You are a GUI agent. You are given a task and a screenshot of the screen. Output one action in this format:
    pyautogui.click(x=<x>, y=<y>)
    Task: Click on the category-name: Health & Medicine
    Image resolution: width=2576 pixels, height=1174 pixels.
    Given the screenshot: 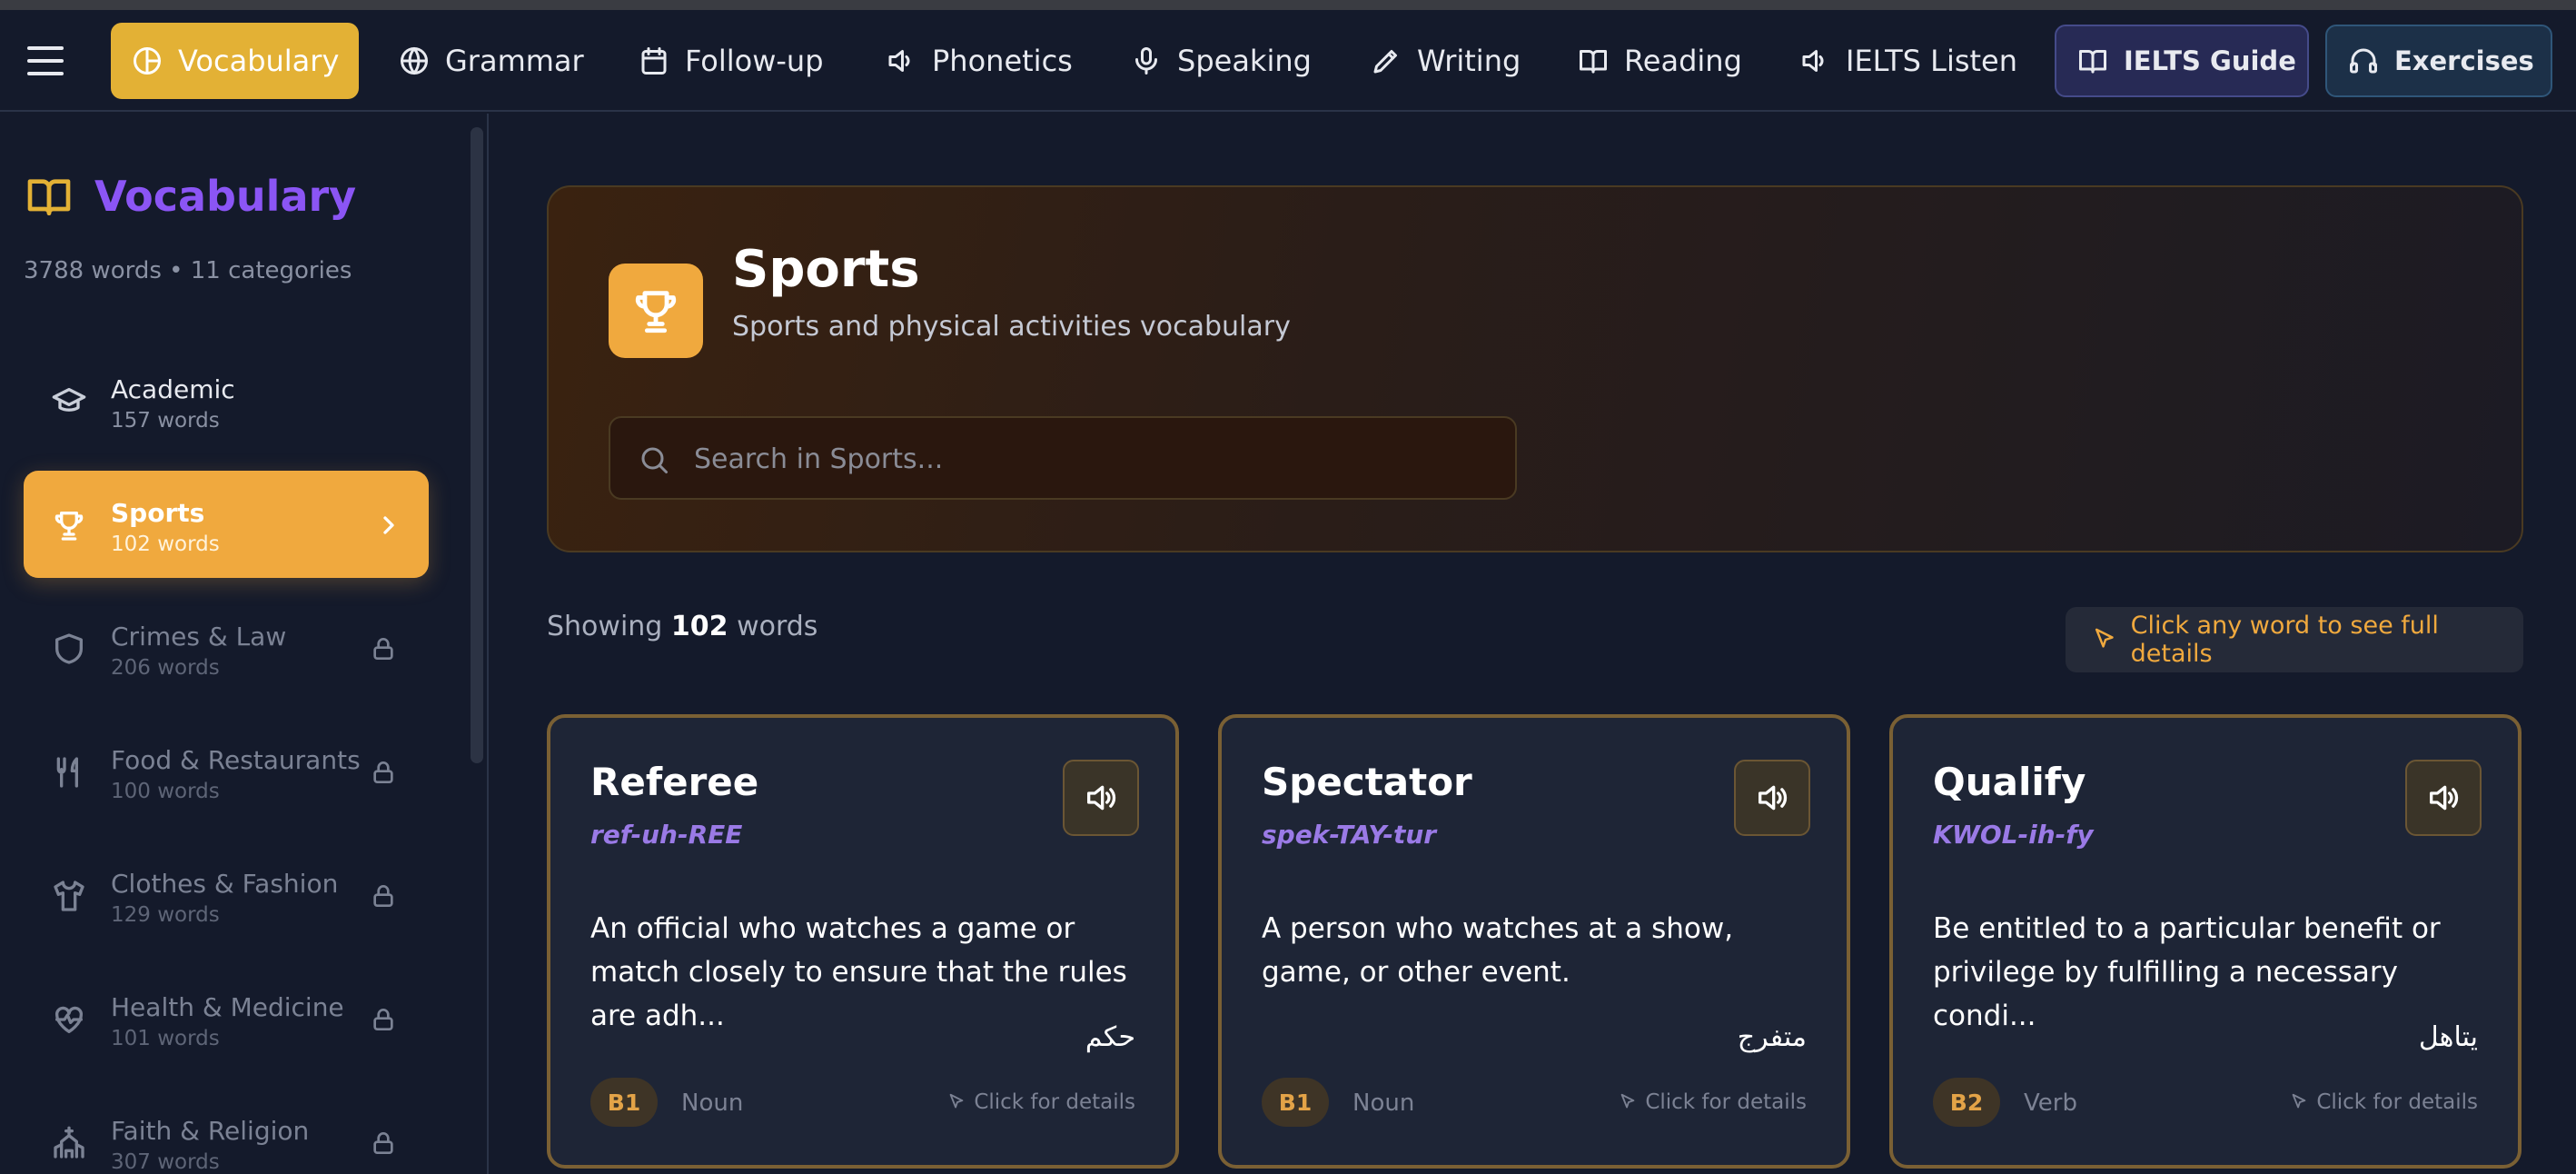 What is the action you would take?
    pyautogui.click(x=227, y=1007)
    